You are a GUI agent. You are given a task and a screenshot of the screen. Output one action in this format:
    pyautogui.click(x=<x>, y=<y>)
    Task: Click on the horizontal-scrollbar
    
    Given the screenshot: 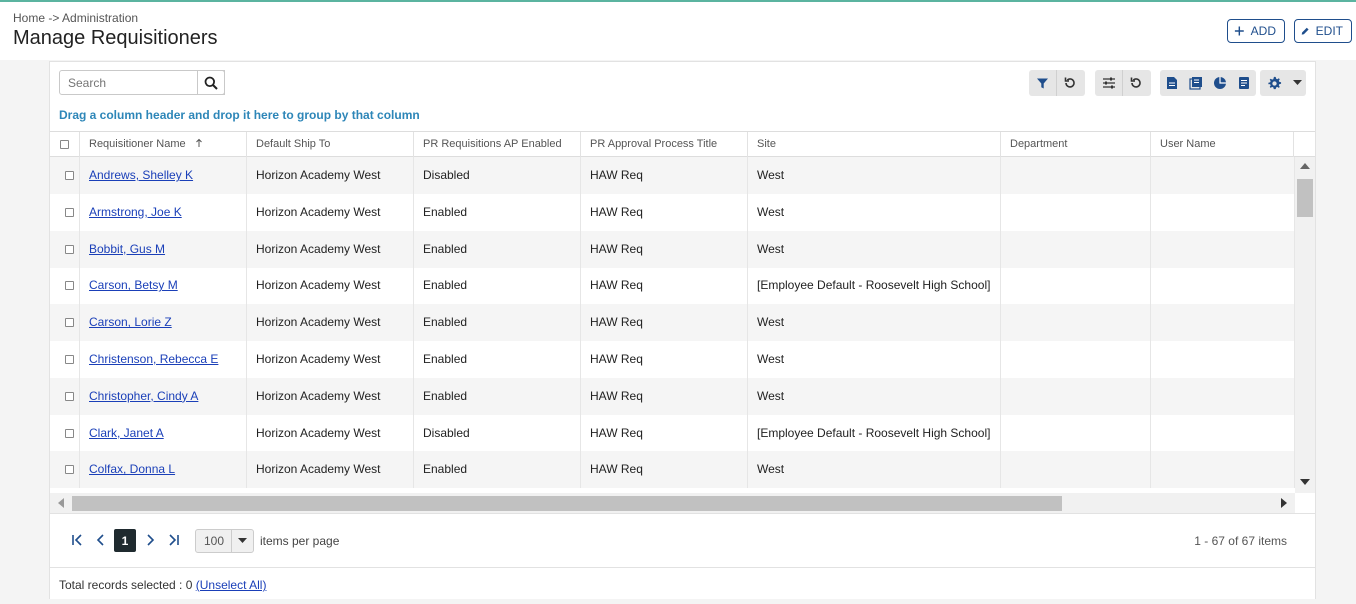 What is the action you would take?
    pyautogui.click(x=672, y=503)
    